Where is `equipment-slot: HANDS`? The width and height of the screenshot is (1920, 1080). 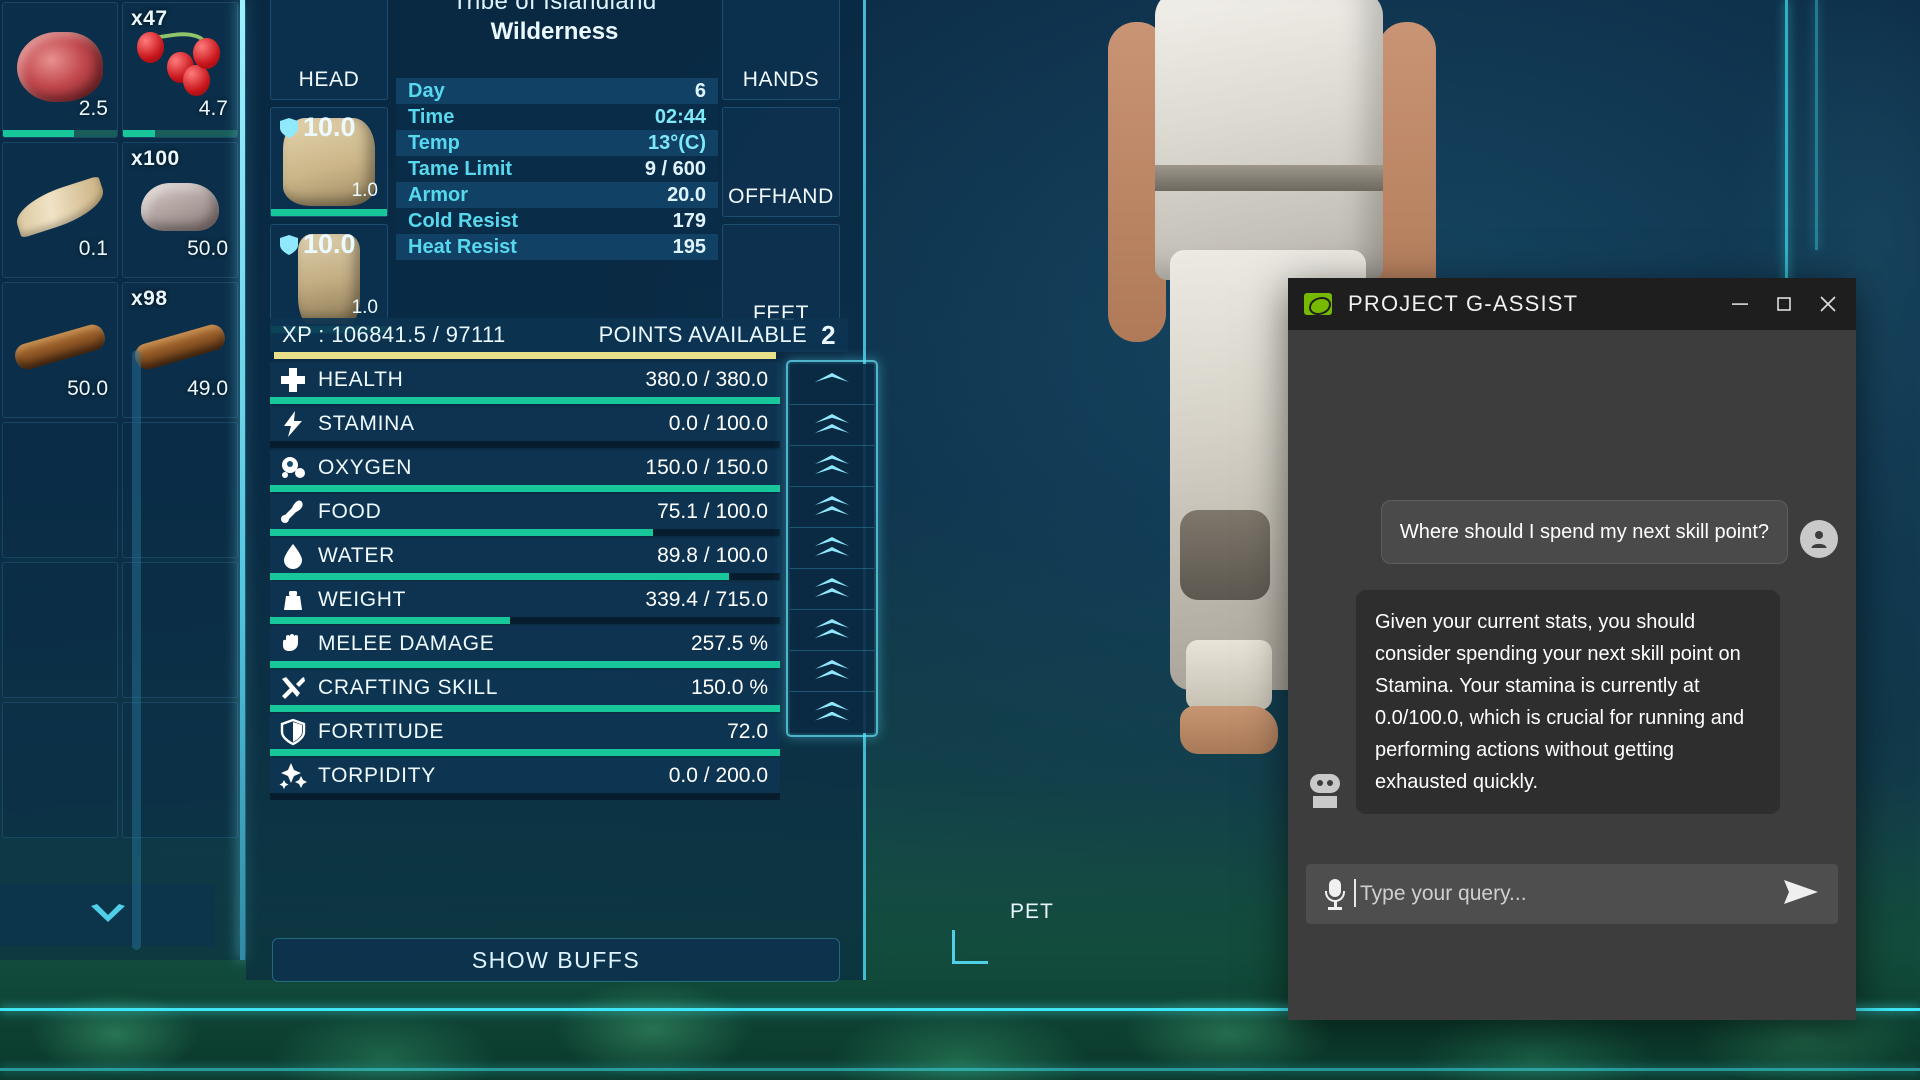
equipment-slot: HANDS is located at coordinates (781, 50).